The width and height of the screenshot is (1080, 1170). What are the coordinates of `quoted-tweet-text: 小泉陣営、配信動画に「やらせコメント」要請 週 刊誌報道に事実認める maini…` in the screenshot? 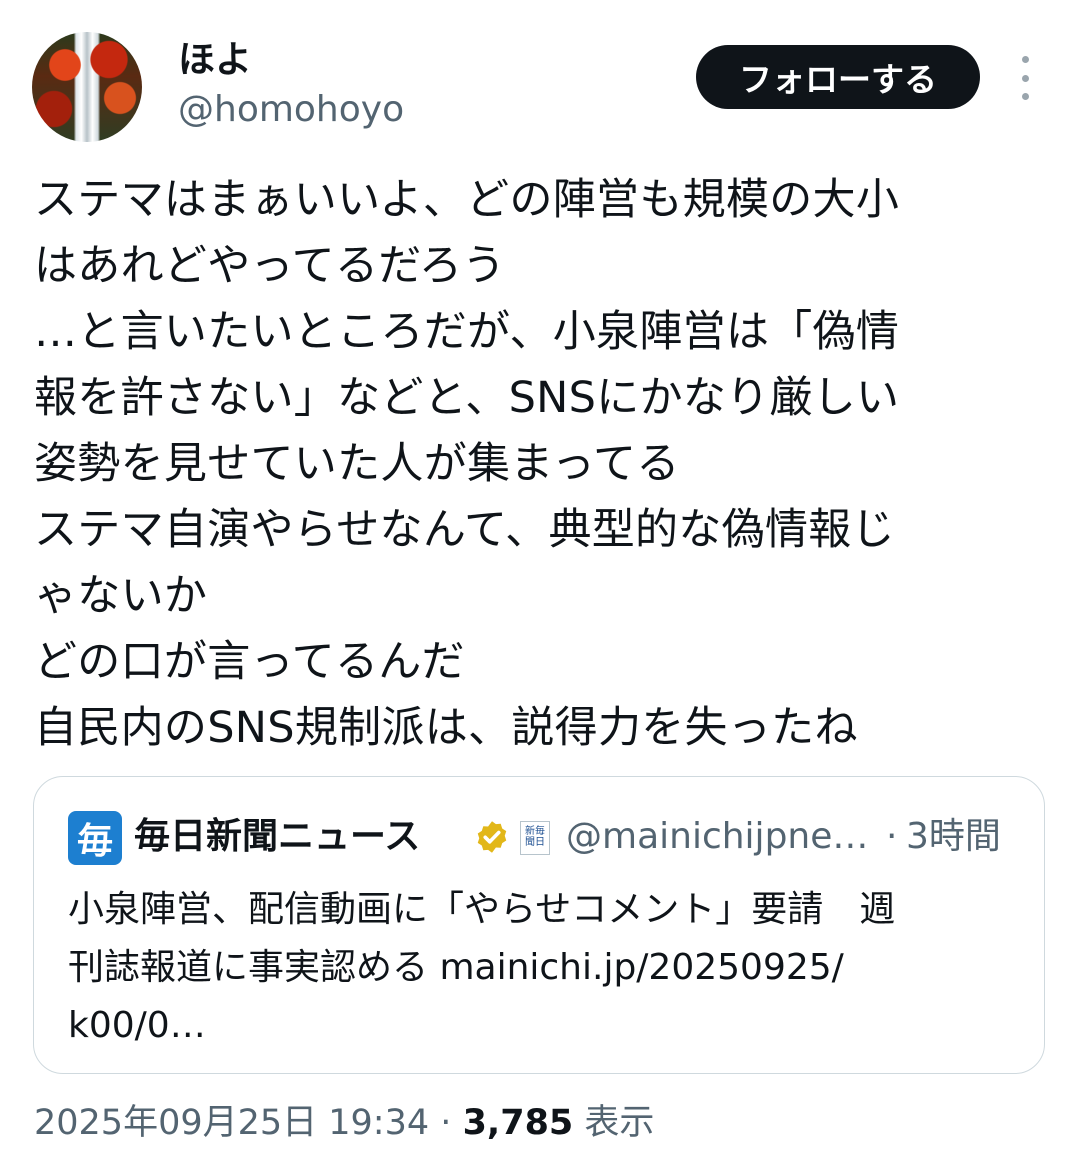 It's located at (548, 968).